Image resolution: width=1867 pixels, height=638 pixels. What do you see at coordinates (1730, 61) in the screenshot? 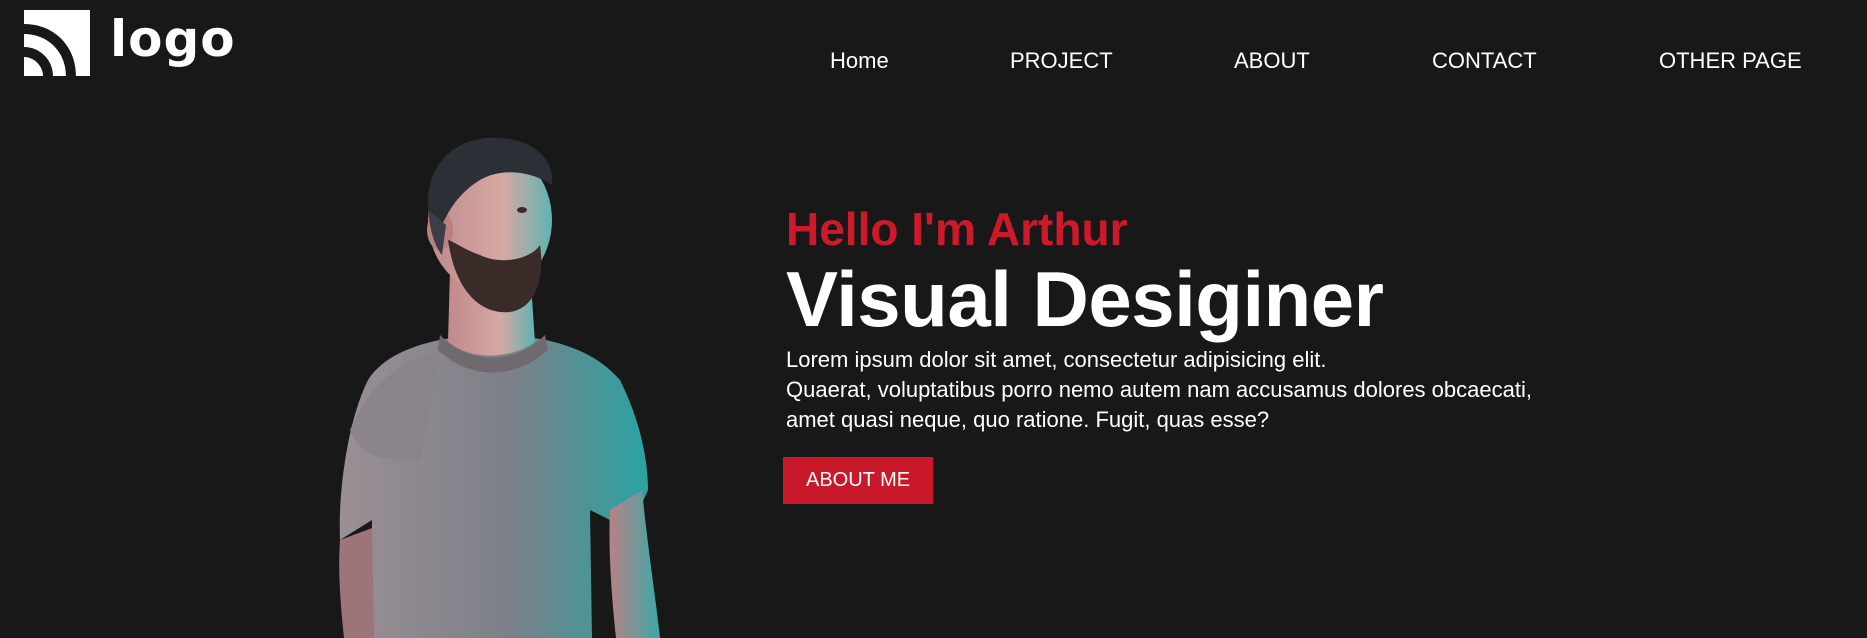
I see `nav-item-other-page: OTHER PAGE` at bounding box center [1730, 61].